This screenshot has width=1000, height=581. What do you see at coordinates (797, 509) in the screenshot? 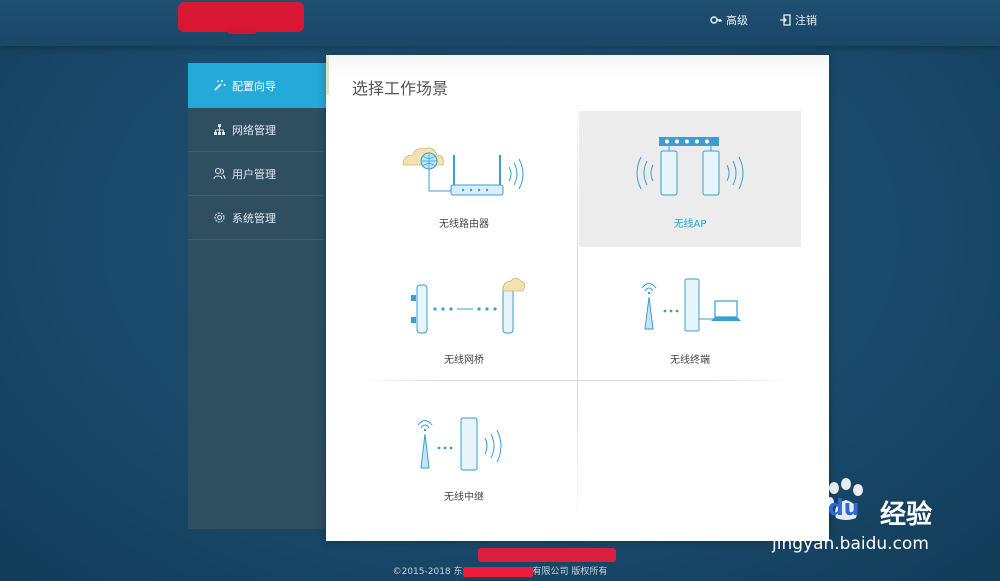
I see `watermark-brand: Bai` at bounding box center [797, 509].